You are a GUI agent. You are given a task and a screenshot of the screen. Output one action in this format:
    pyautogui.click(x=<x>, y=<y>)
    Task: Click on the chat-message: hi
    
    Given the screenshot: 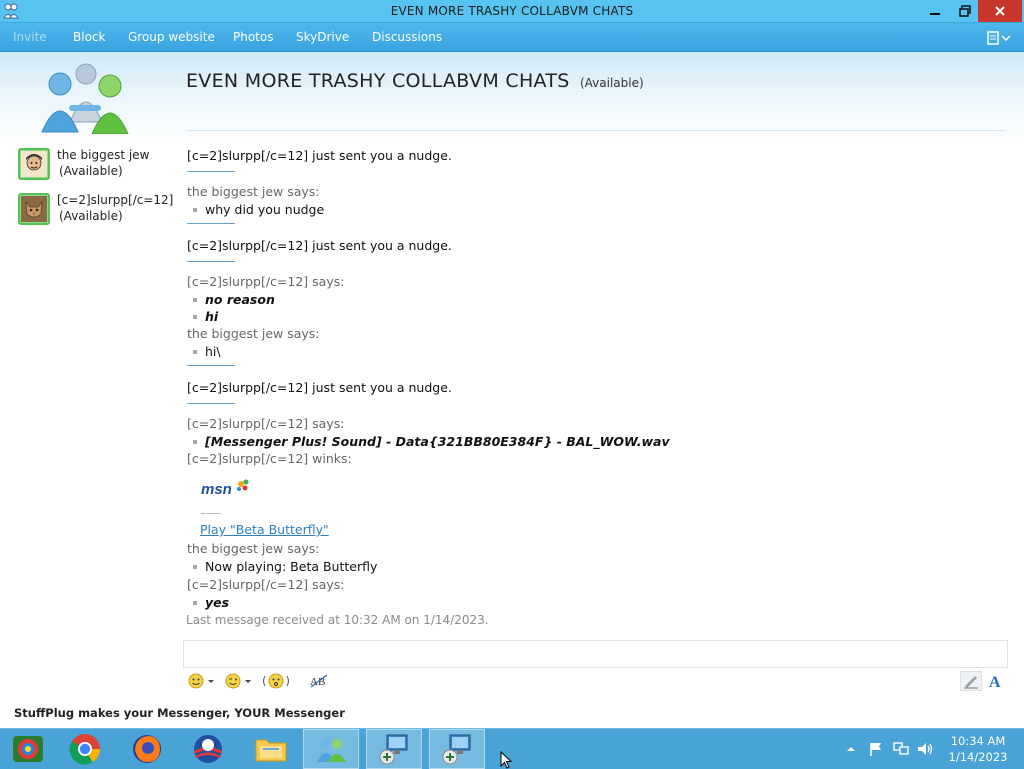 What is the action you would take?
    pyautogui.click(x=202, y=316)
    